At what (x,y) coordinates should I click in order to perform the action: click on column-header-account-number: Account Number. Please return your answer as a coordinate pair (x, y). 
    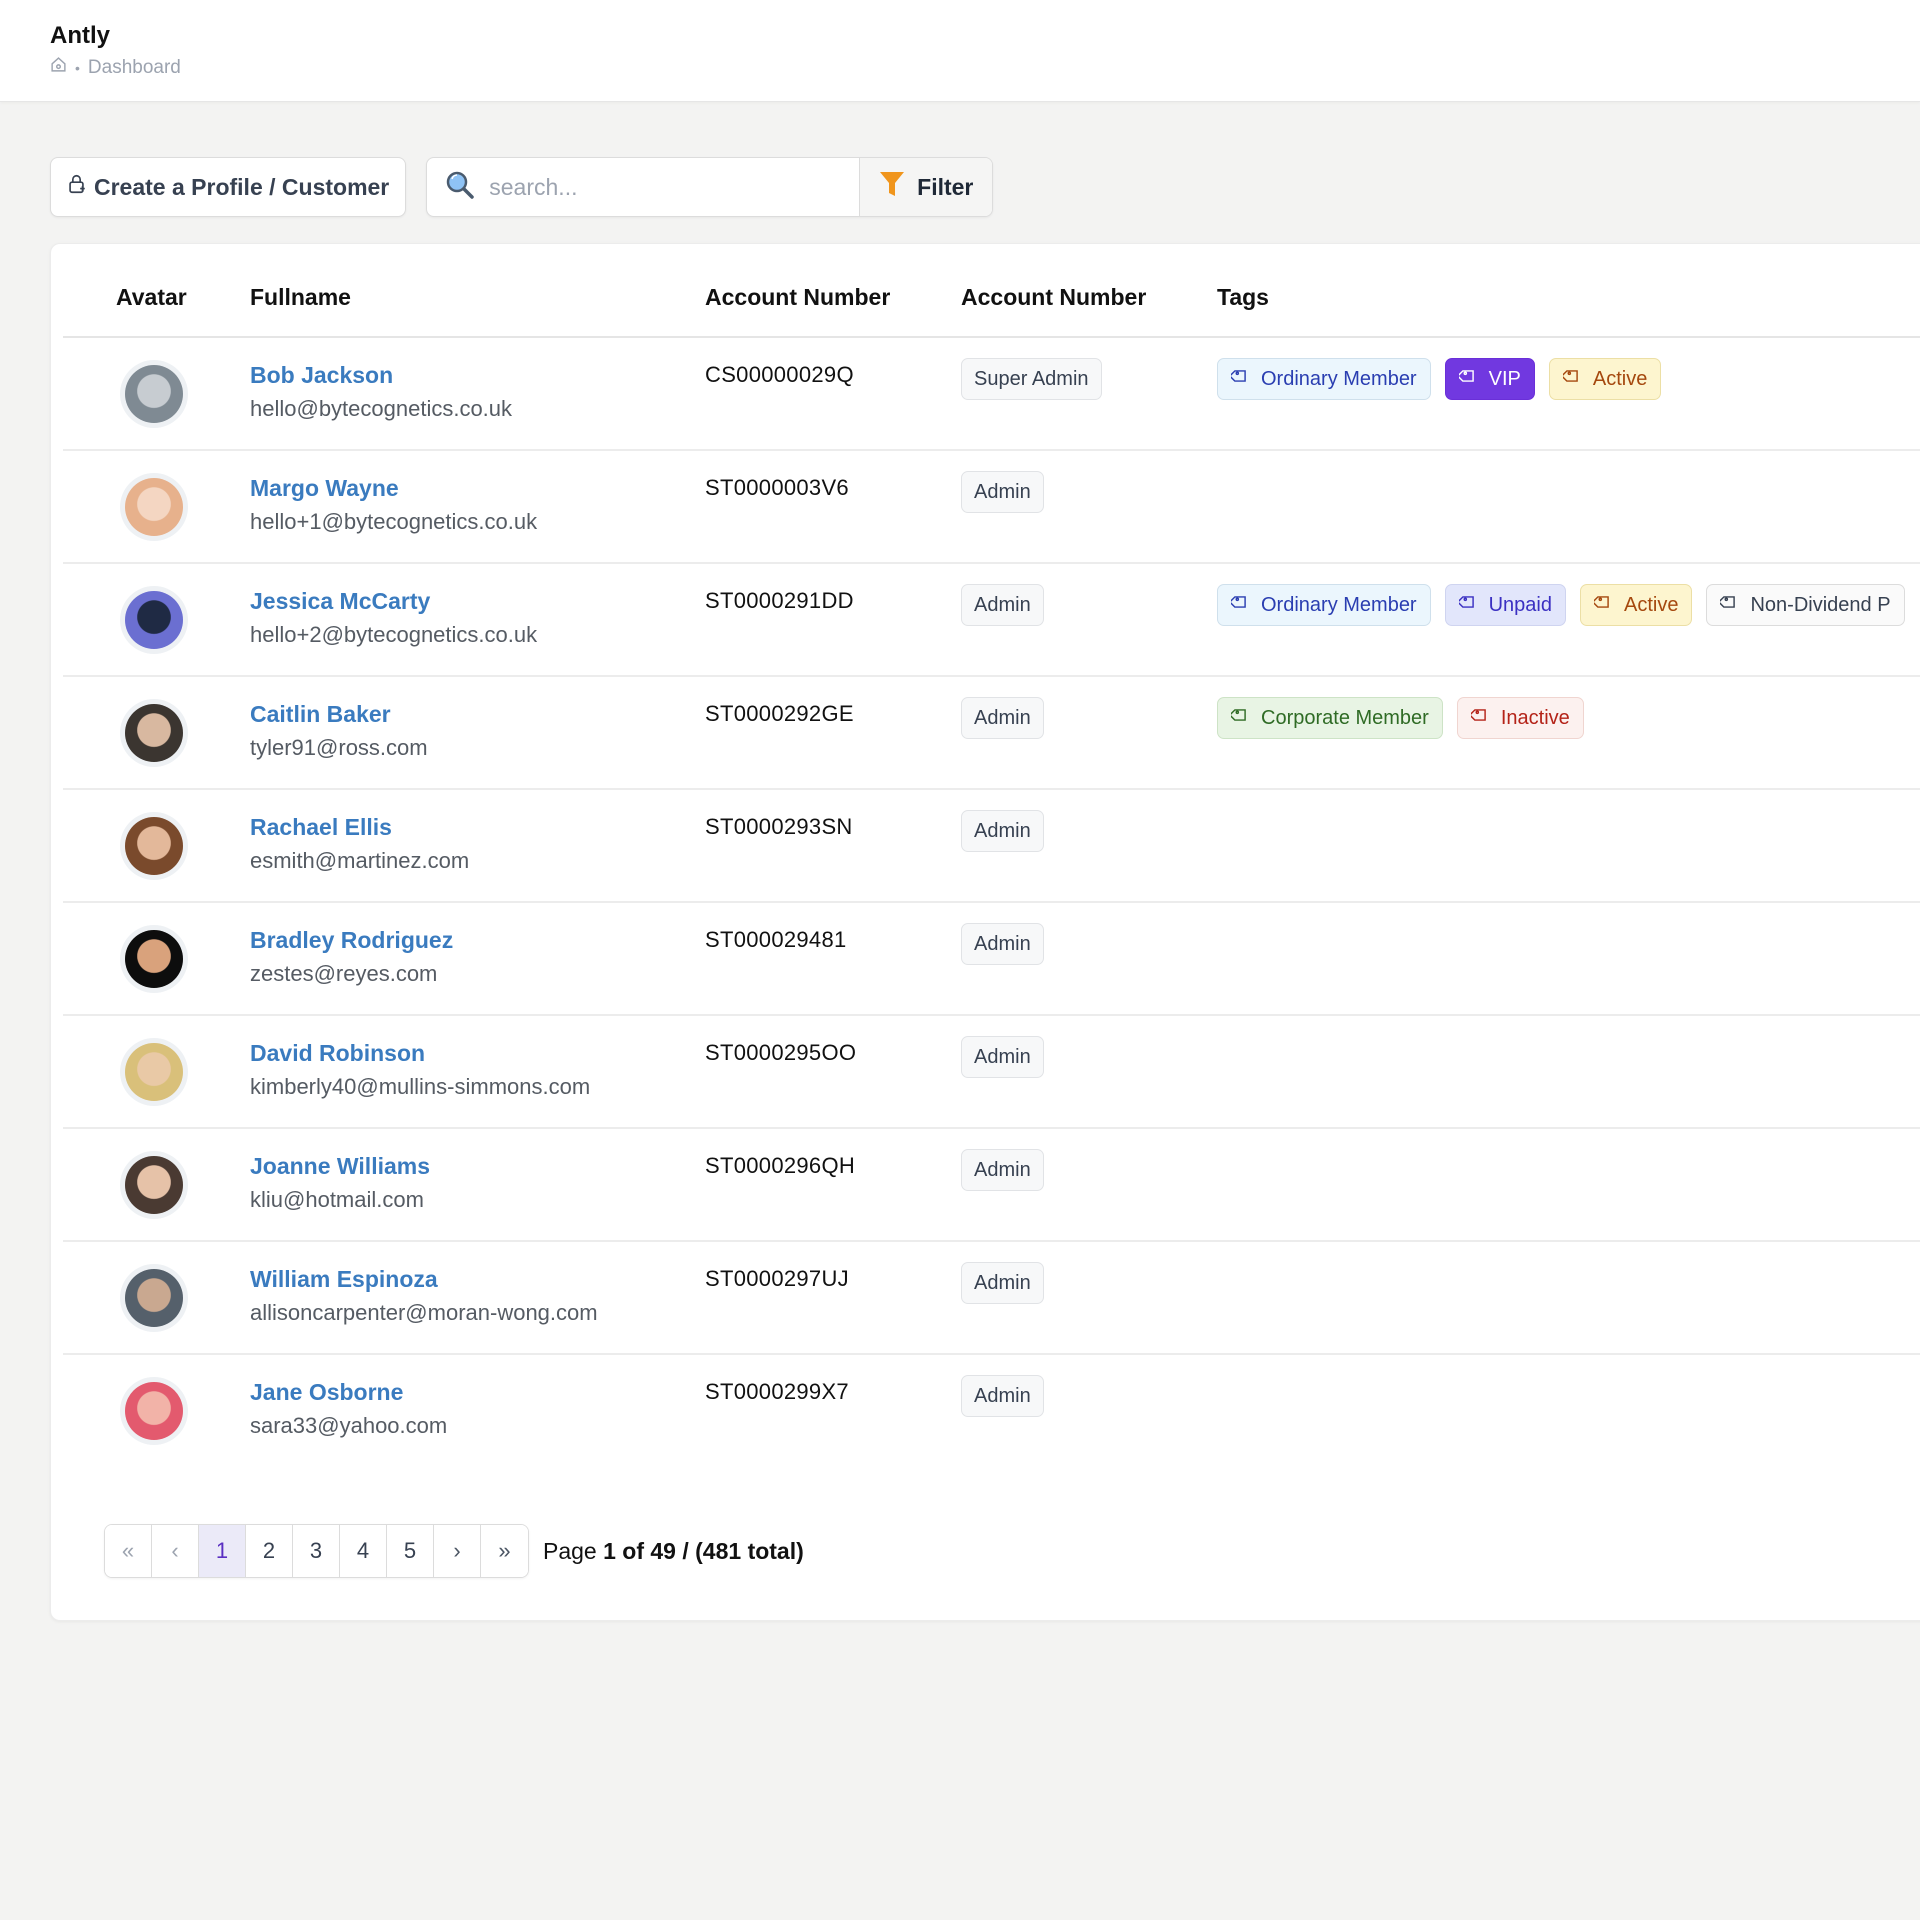
    Looking at the image, I should click on (797, 297).